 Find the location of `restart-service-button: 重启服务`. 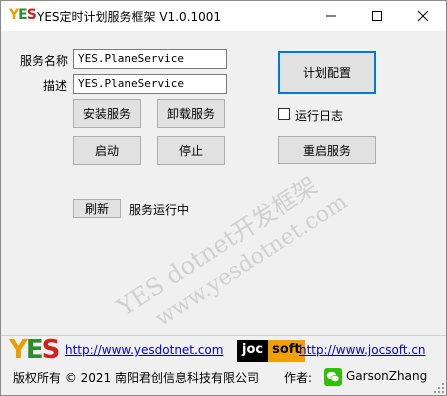

restart-service-button: 重启服务 is located at coordinates (327, 150).